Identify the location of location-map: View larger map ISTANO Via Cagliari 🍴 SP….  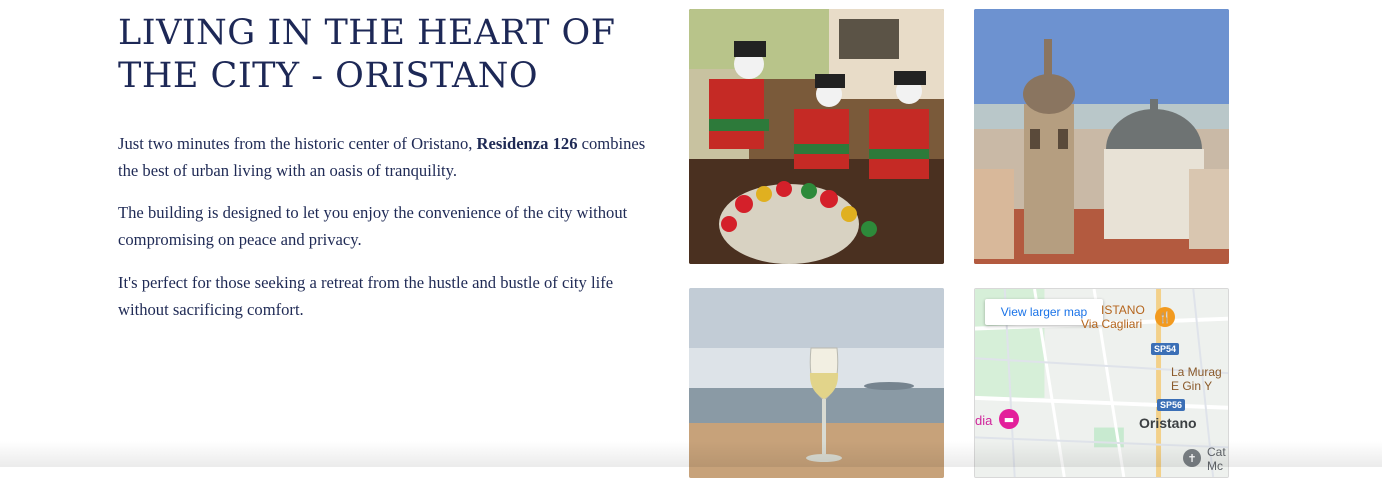
(1101, 383).